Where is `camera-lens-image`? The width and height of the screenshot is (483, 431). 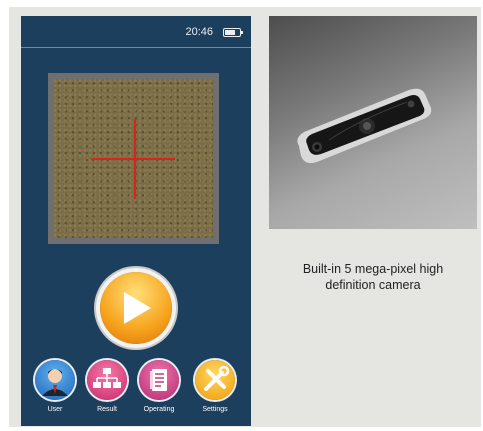
camera-lens-image is located at coordinates (364, 126).